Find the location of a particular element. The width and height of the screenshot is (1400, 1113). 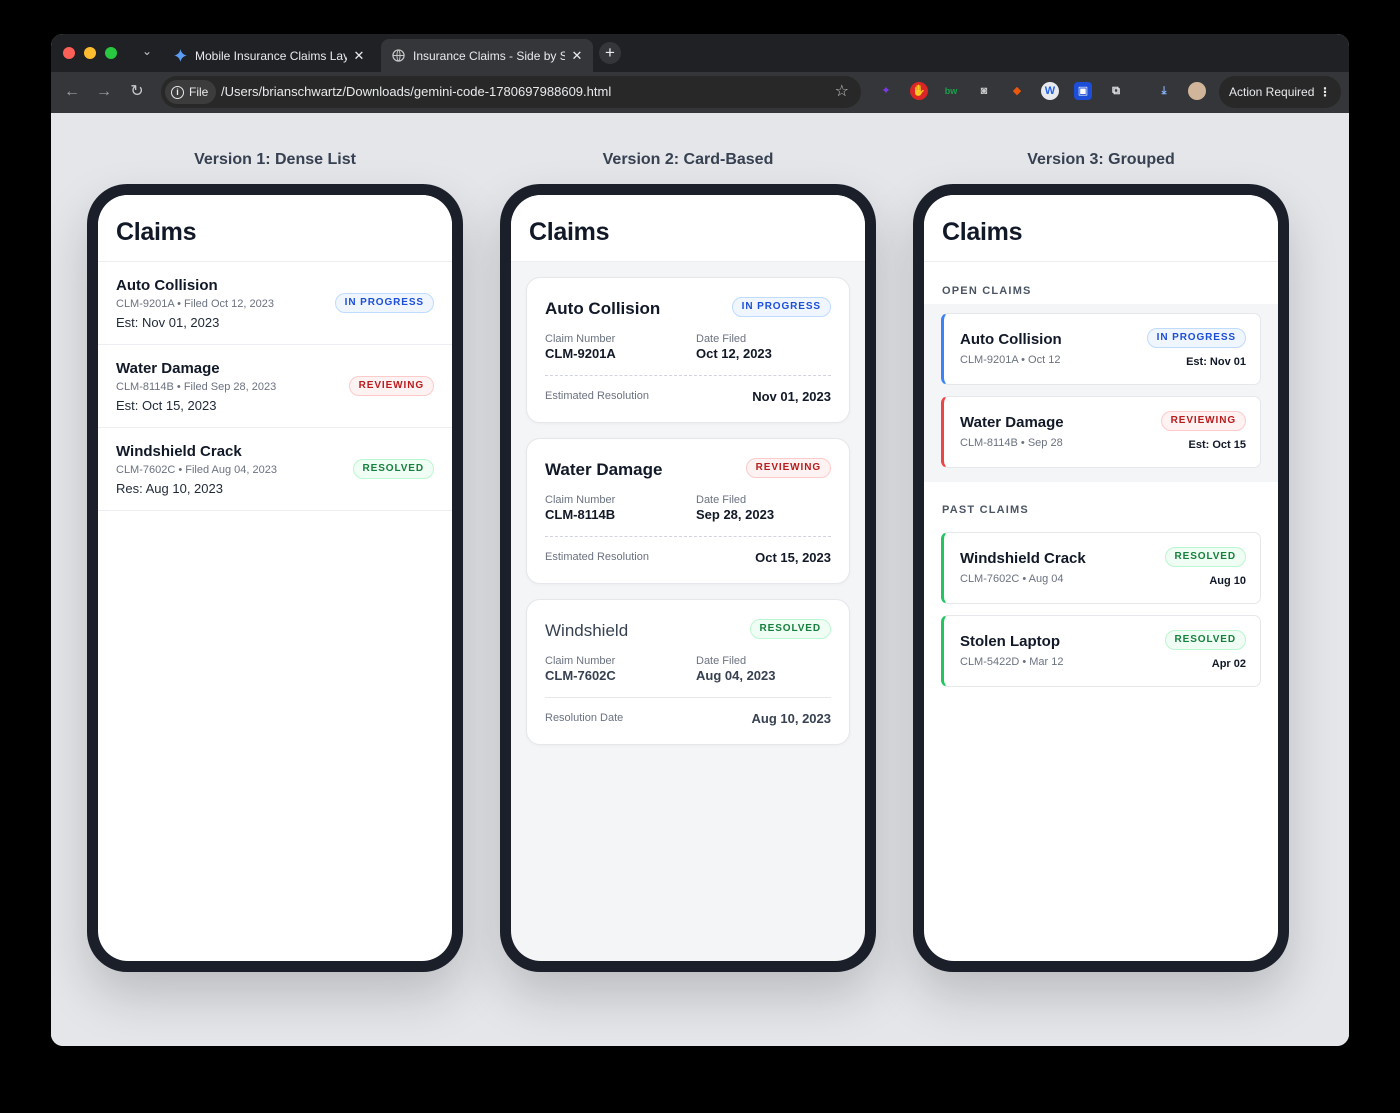

claim-title: Auto Collision is located at coordinates (1011, 339).